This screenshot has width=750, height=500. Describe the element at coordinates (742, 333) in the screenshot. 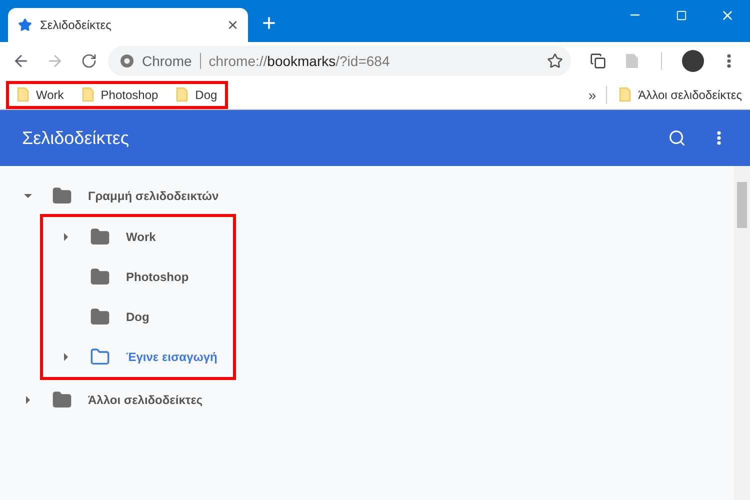

I see `scrollbar` at that location.